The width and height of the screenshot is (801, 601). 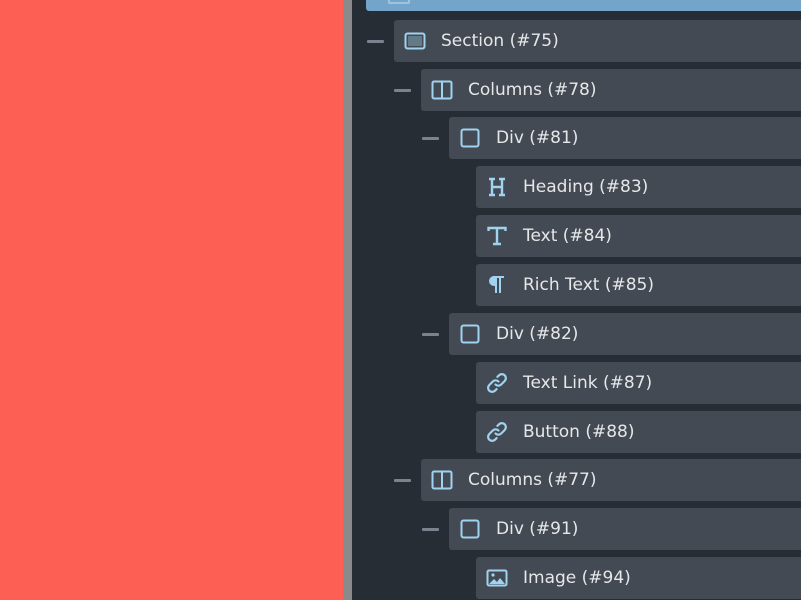 I want to click on tree-item-columns-78: Columns (#78), so click(x=597, y=91).